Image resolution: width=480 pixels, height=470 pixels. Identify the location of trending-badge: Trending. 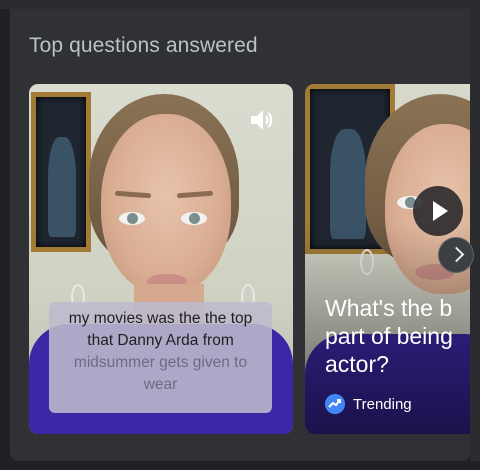
(368, 404).